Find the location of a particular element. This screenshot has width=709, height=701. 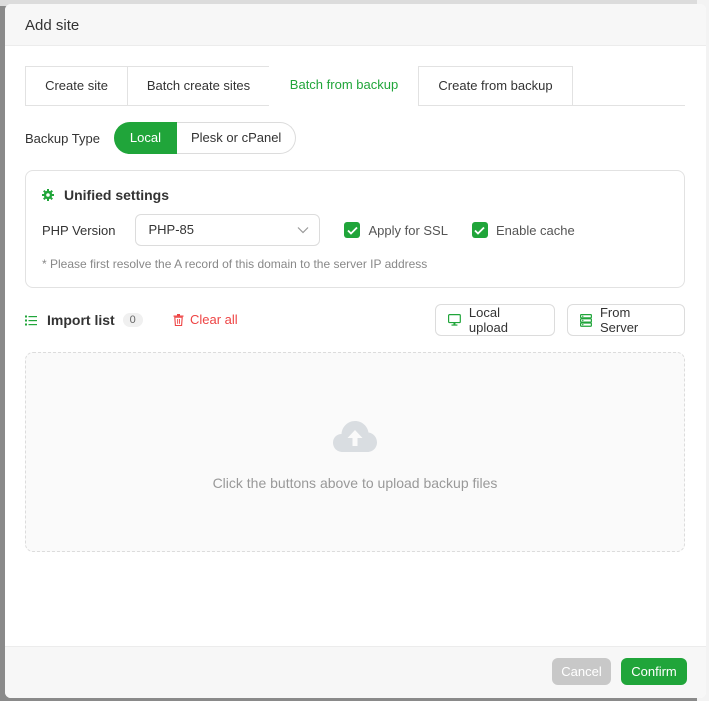

import-list-label: Import list is located at coordinates (81, 320).